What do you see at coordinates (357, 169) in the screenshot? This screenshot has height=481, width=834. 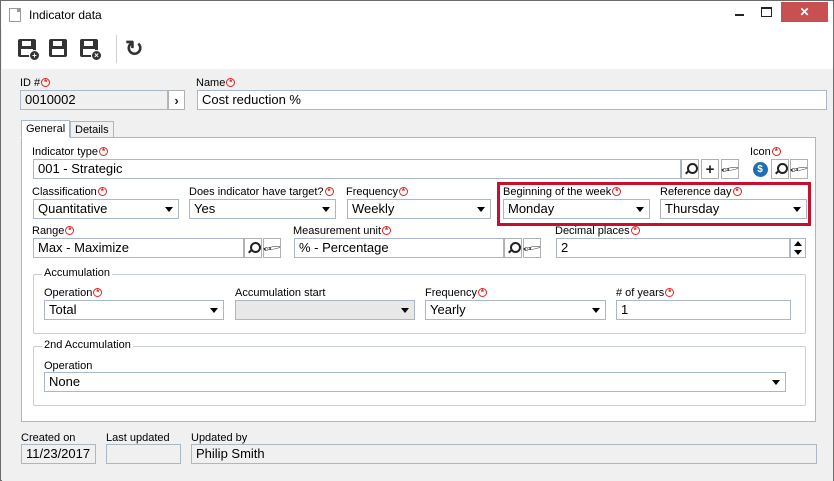 I see `indicator-type-field: 001 - Strategic` at bounding box center [357, 169].